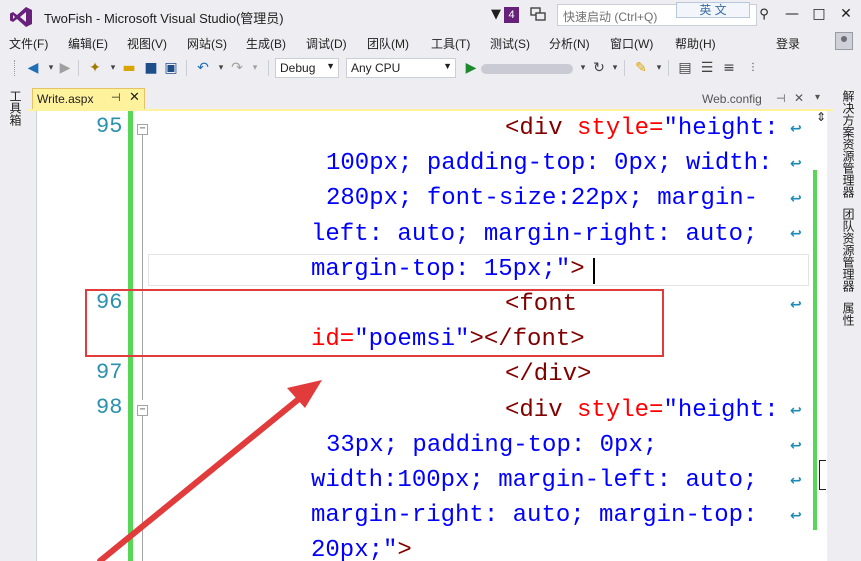  What do you see at coordinates (203, 68) in the screenshot?
I see `undo-icon: ↶` at bounding box center [203, 68].